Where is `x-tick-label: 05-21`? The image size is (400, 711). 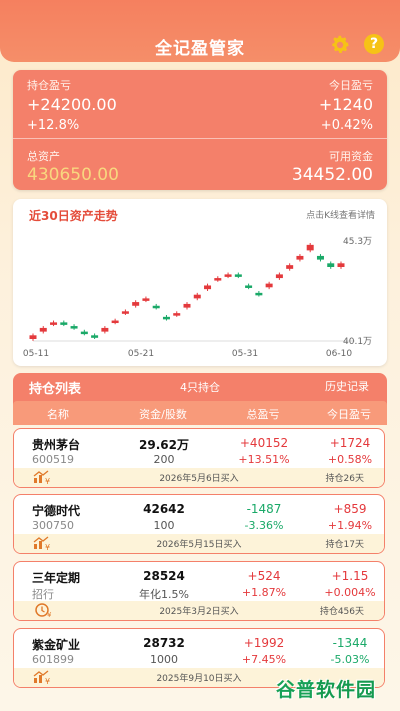
x-tick-label: 05-21 is located at coordinates (141, 354).